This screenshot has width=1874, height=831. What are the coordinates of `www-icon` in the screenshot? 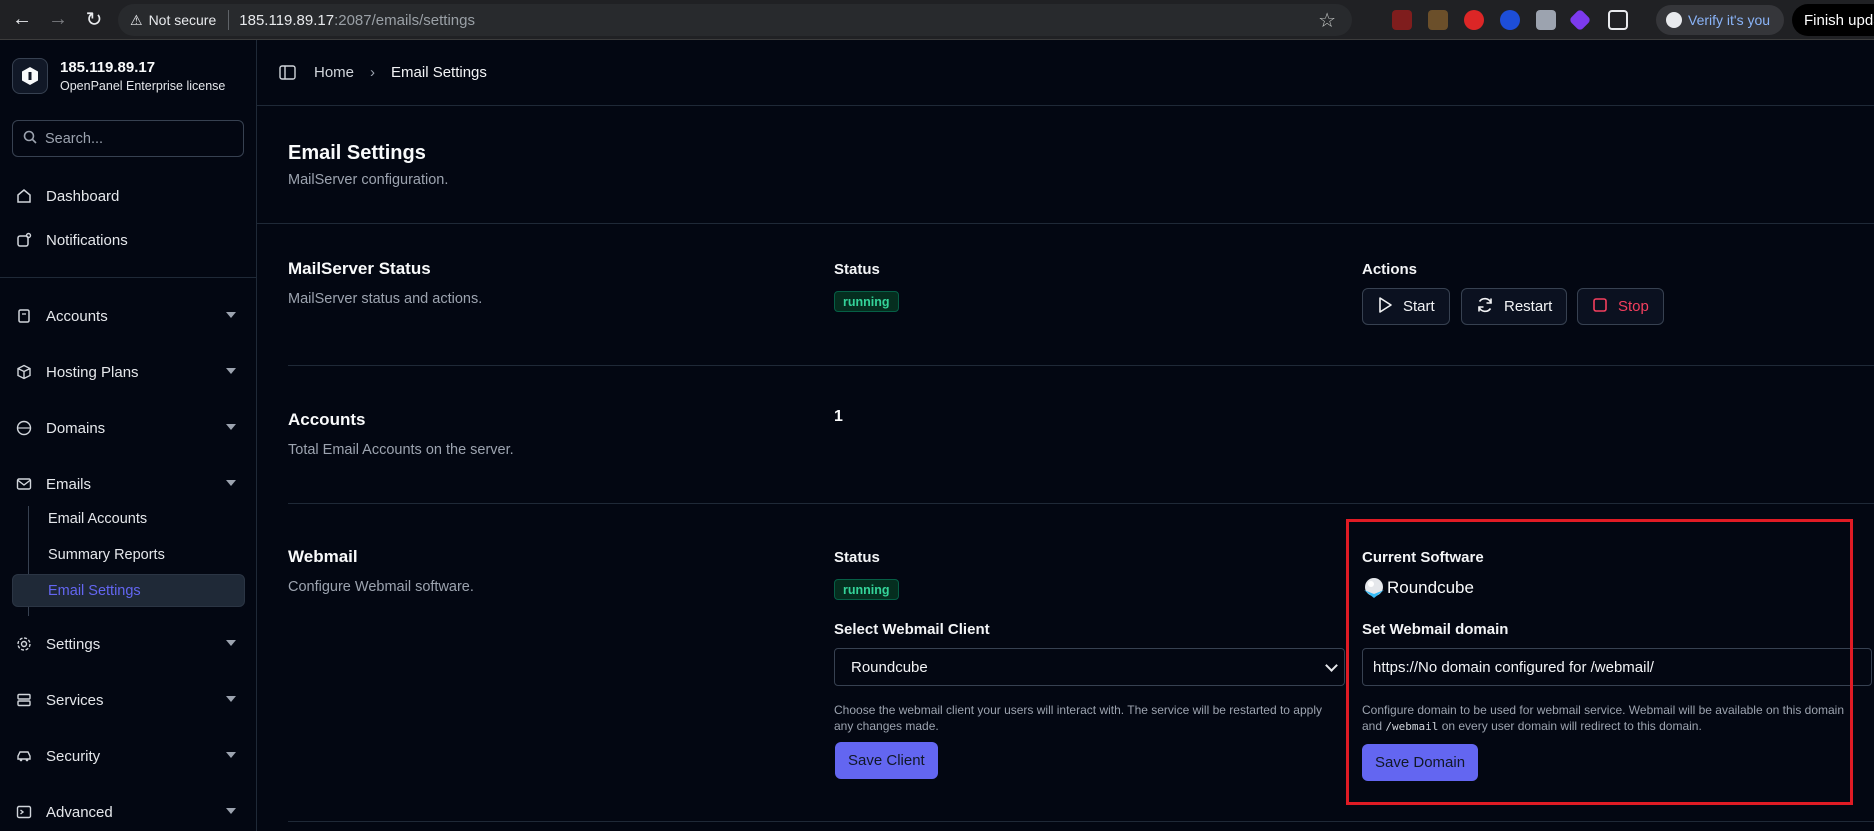 It's located at (24, 428).